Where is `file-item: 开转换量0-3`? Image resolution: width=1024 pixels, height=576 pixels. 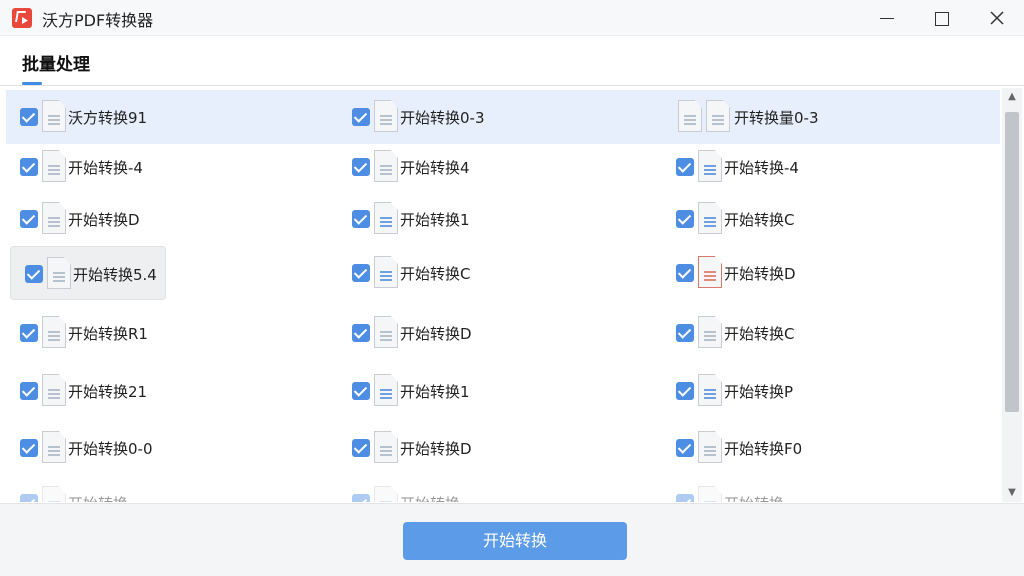
file-item: 开转换量0-3 is located at coordinates (822, 117).